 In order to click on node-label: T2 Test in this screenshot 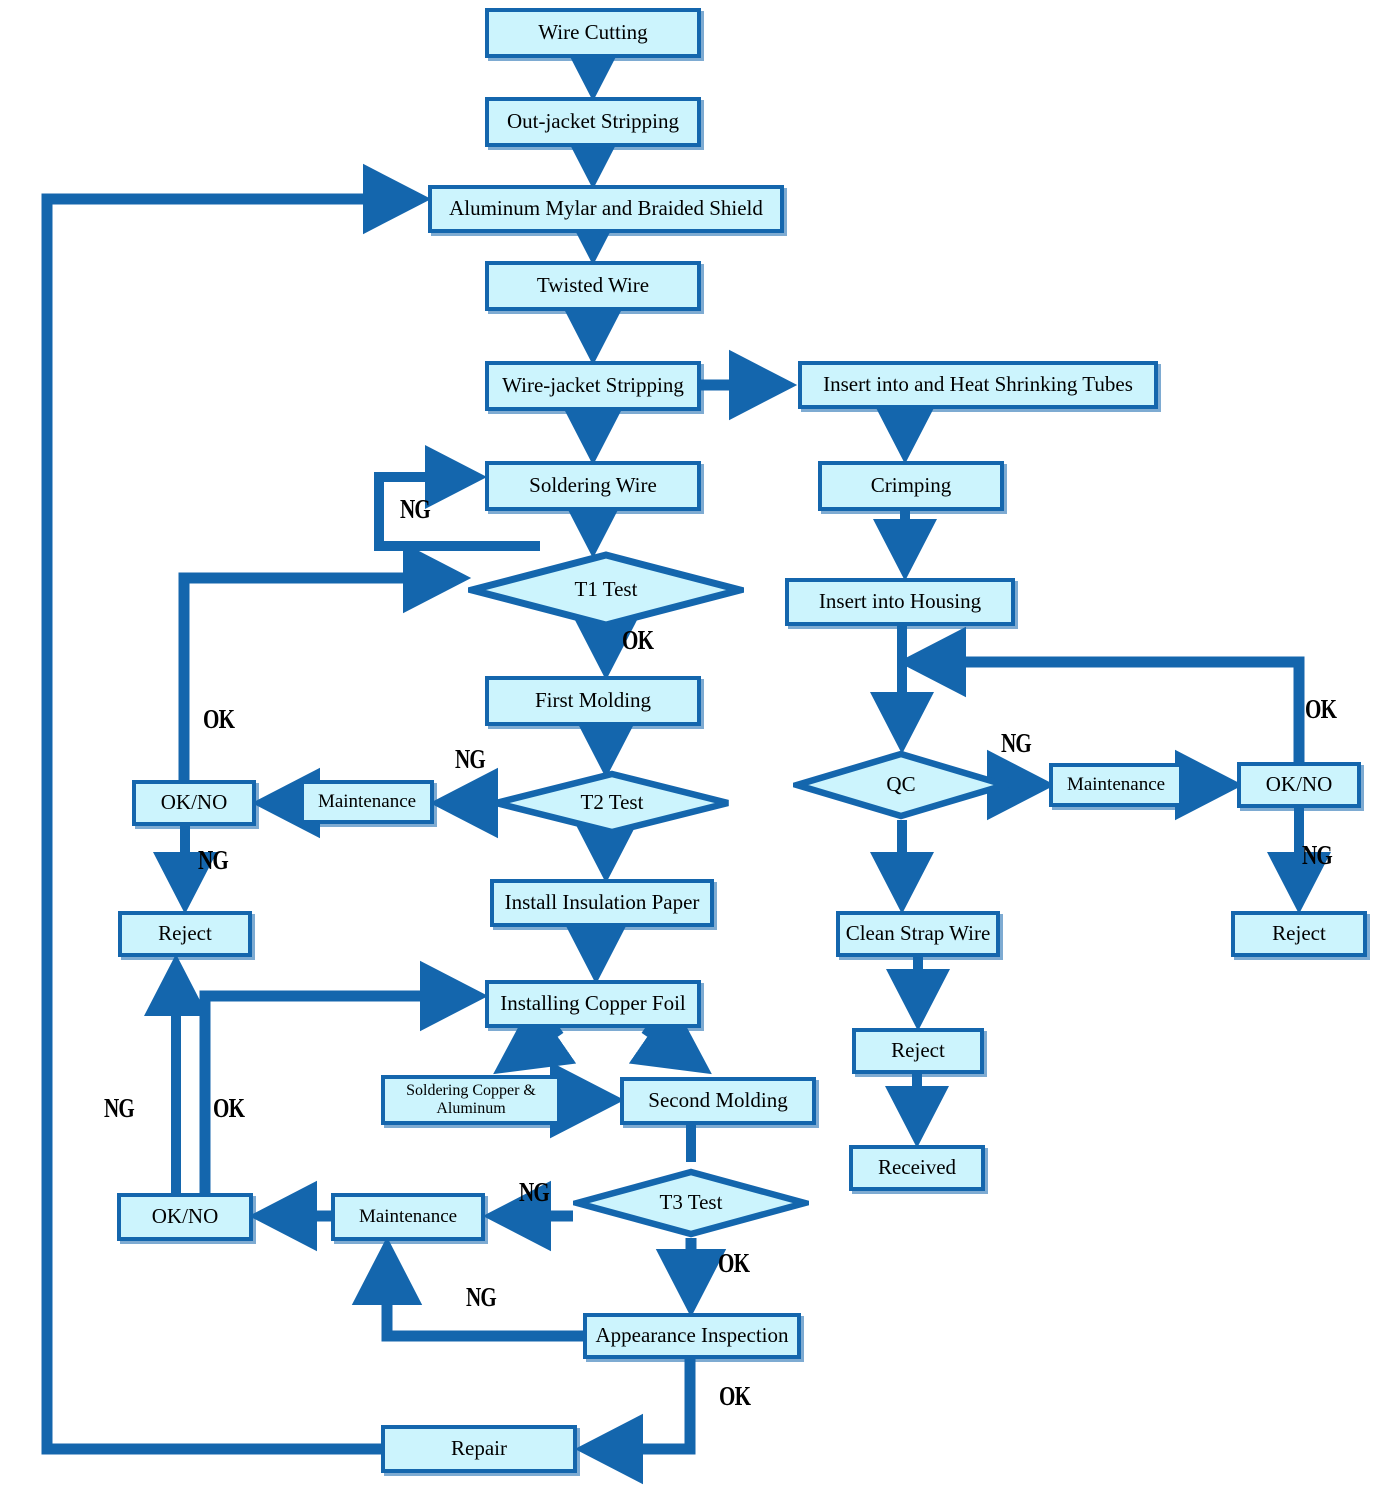, I will do `click(612, 802)`.